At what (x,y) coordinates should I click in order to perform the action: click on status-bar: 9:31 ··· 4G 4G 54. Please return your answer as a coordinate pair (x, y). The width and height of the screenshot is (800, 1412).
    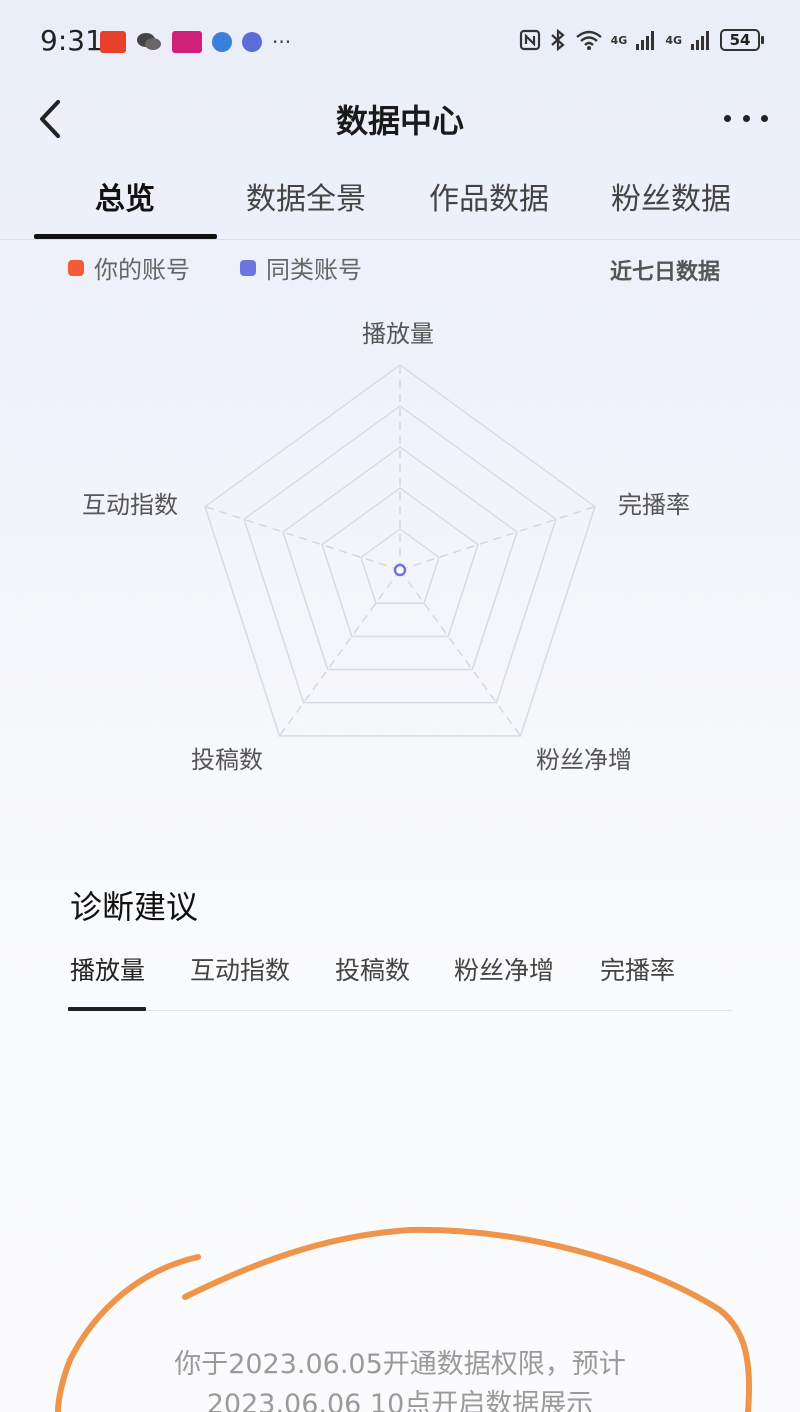
    Looking at the image, I should click on (400, 42).